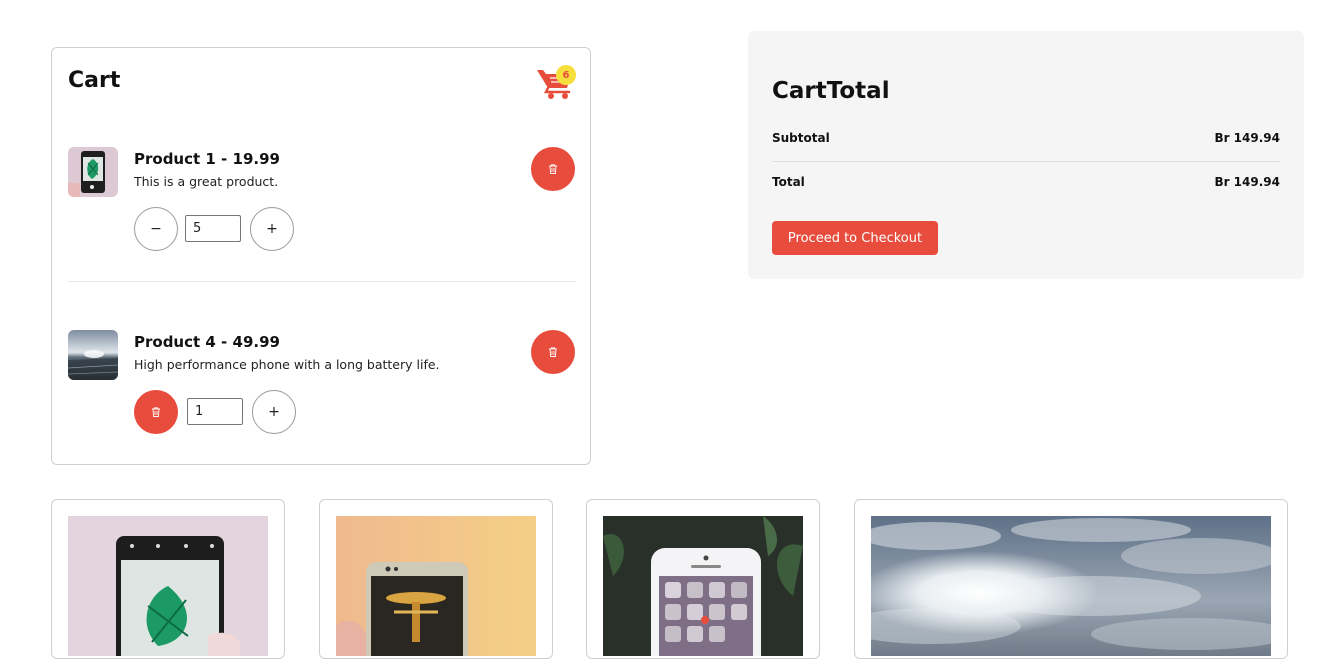 This screenshot has height=659, width=1341. I want to click on total-label: Total, so click(788, 182).